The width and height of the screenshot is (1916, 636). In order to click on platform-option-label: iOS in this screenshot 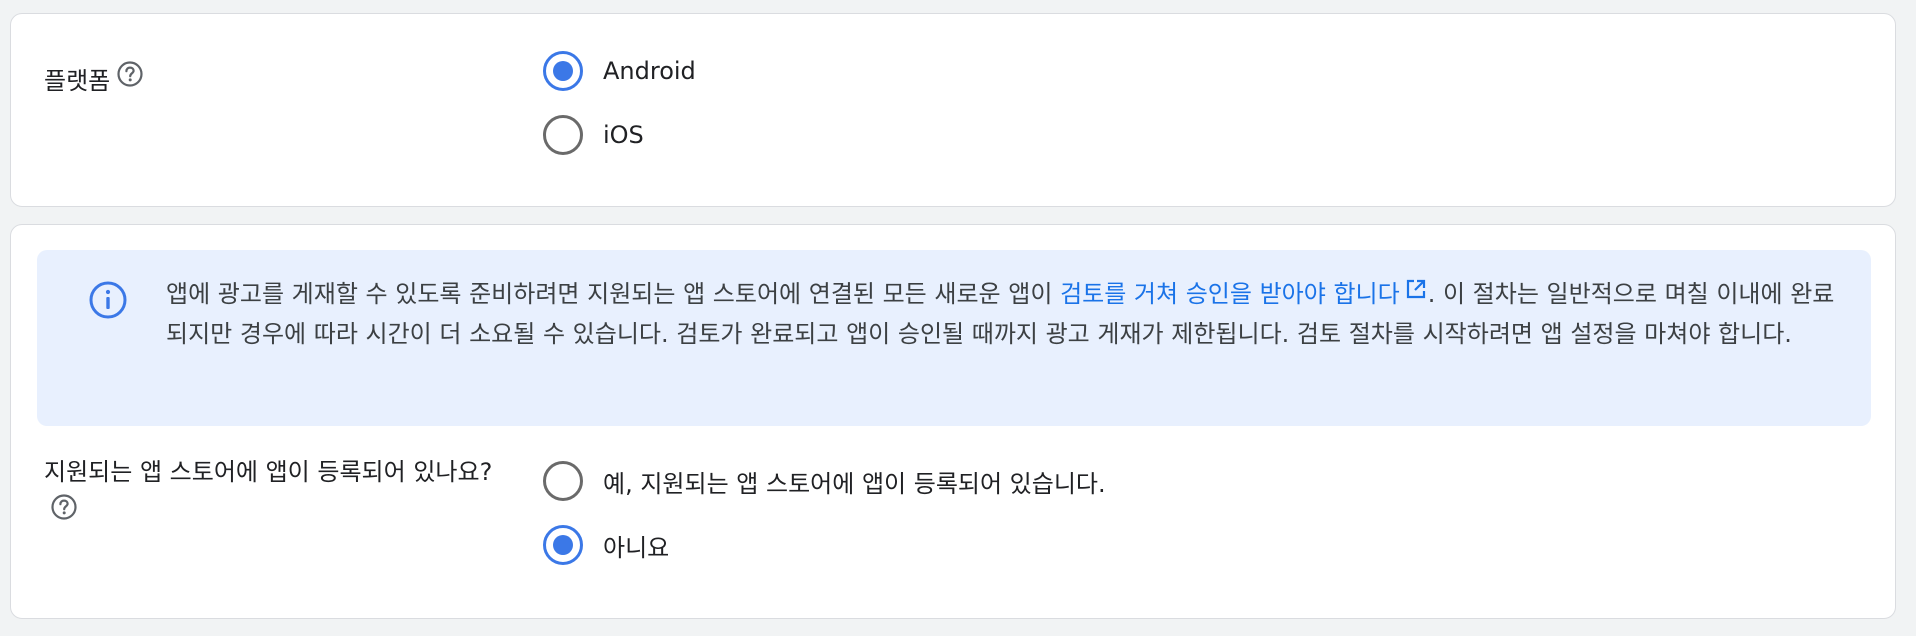, I will do `click(623, 135)`.